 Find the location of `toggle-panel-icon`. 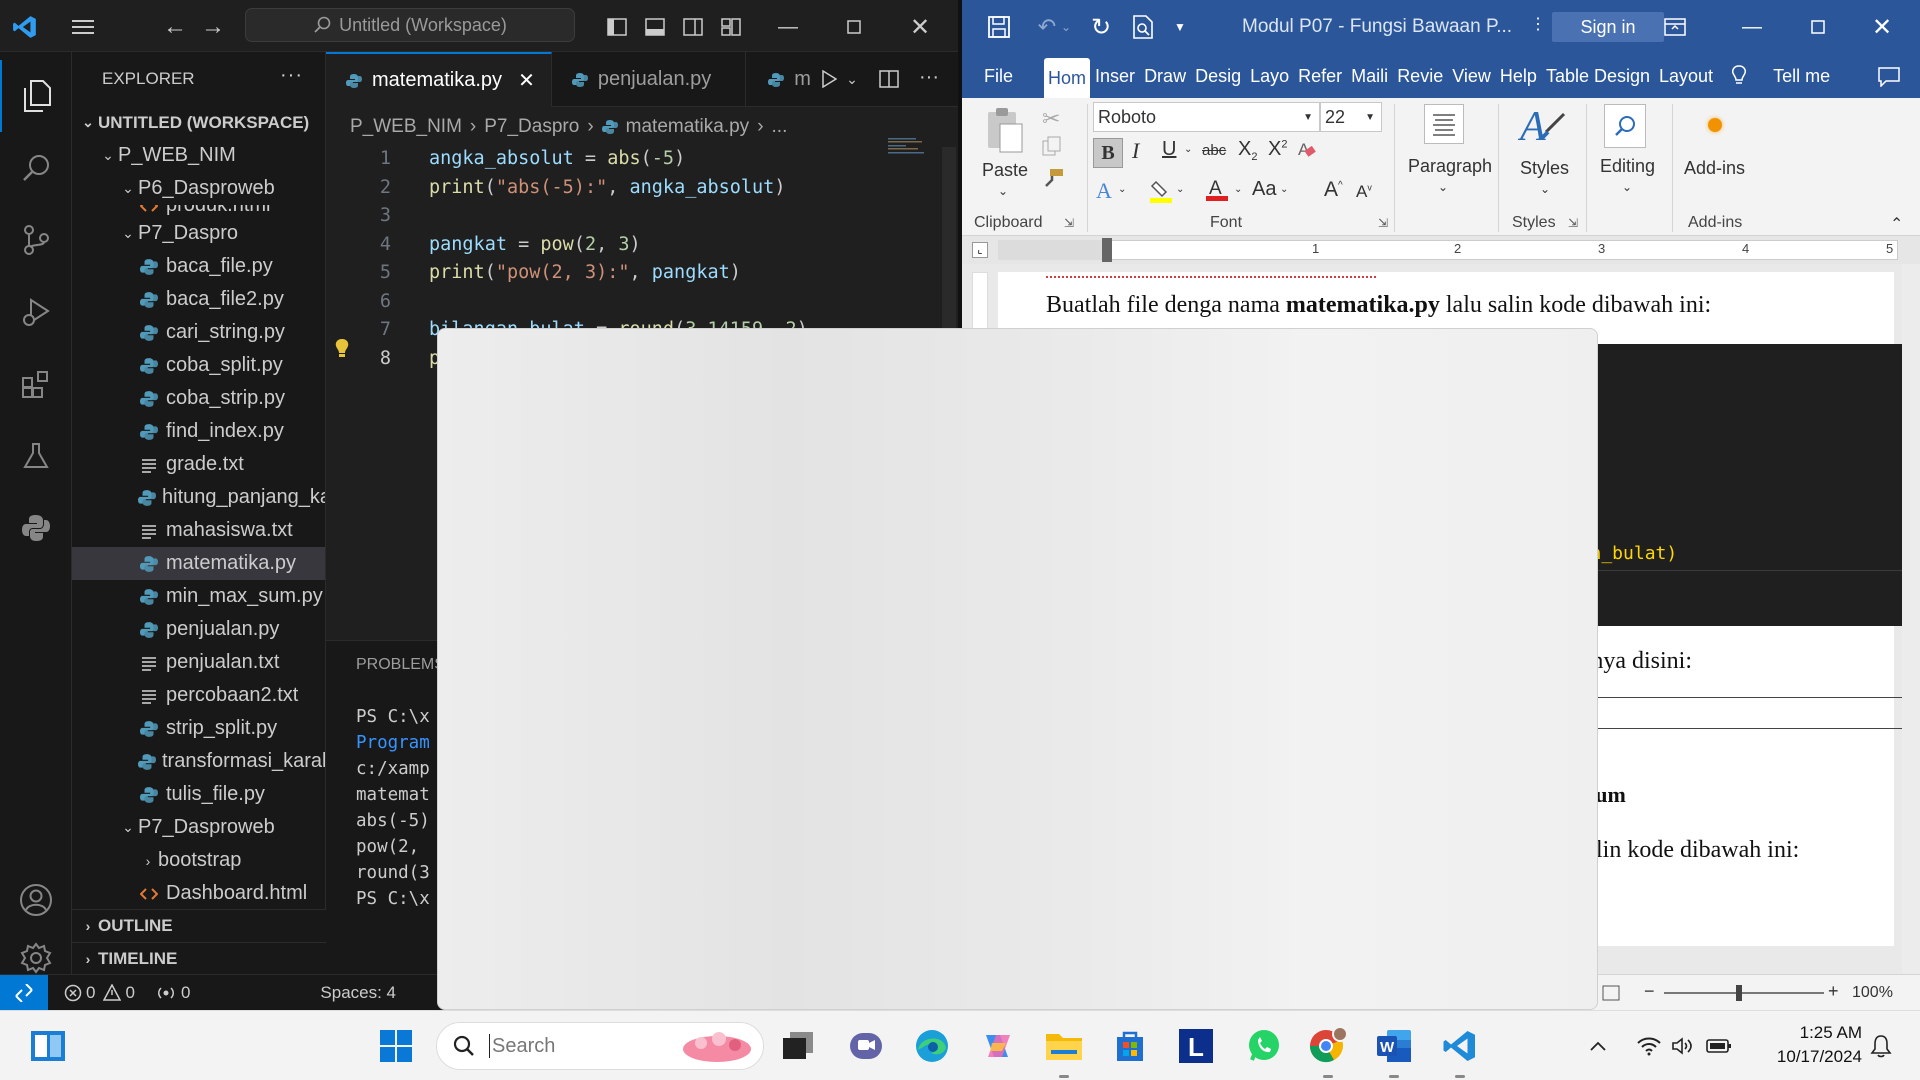

toggle-panel-icon is located at coordinates (655, 27).